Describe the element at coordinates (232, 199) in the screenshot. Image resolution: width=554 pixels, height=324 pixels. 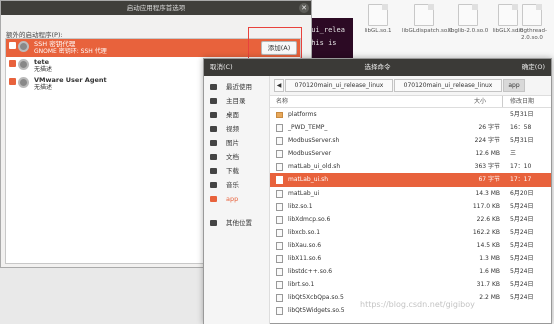
I see `place-label: app` at that location.